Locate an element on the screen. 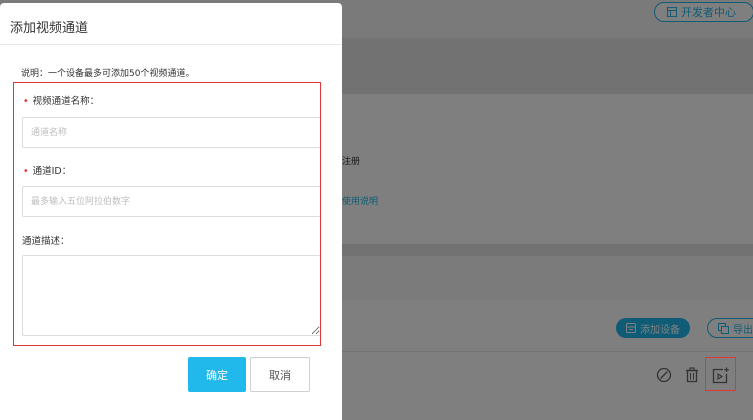 This screenshot has width=753, height=420. channel-name-input is located at coordinates (171, 132).